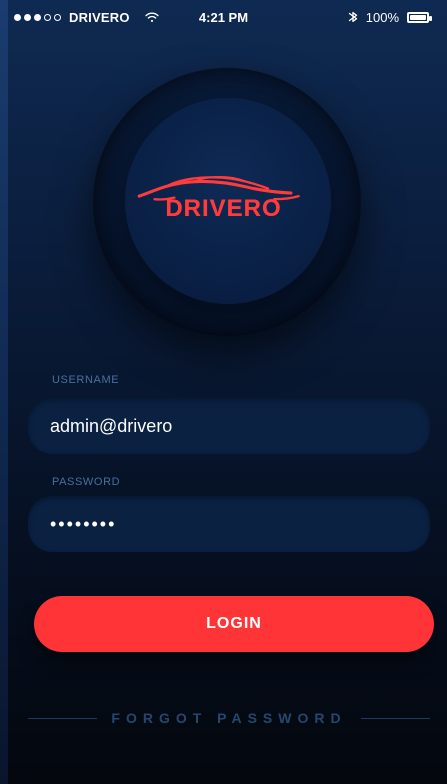  I want to click on wifi-icon, so click(151, 17).